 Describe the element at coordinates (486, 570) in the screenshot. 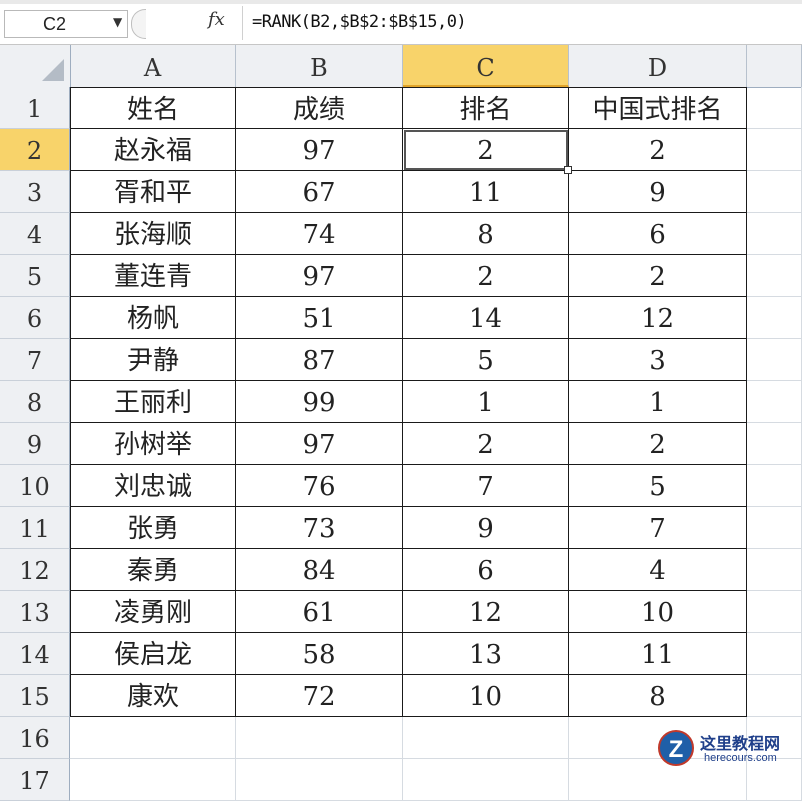

I see `cell-c12: 6` at that location.